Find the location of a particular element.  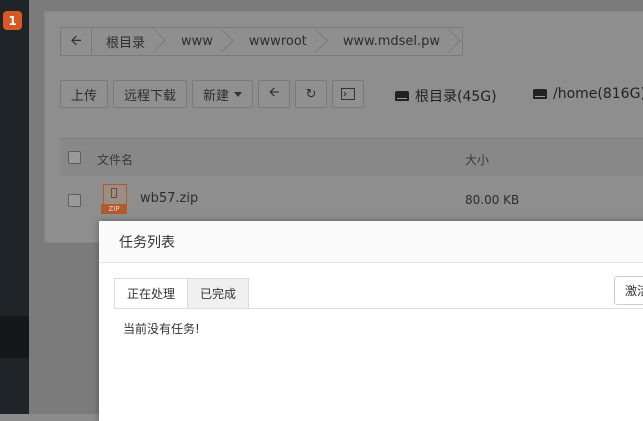

upload-button: 上传 is located at coordinates (84, 94).